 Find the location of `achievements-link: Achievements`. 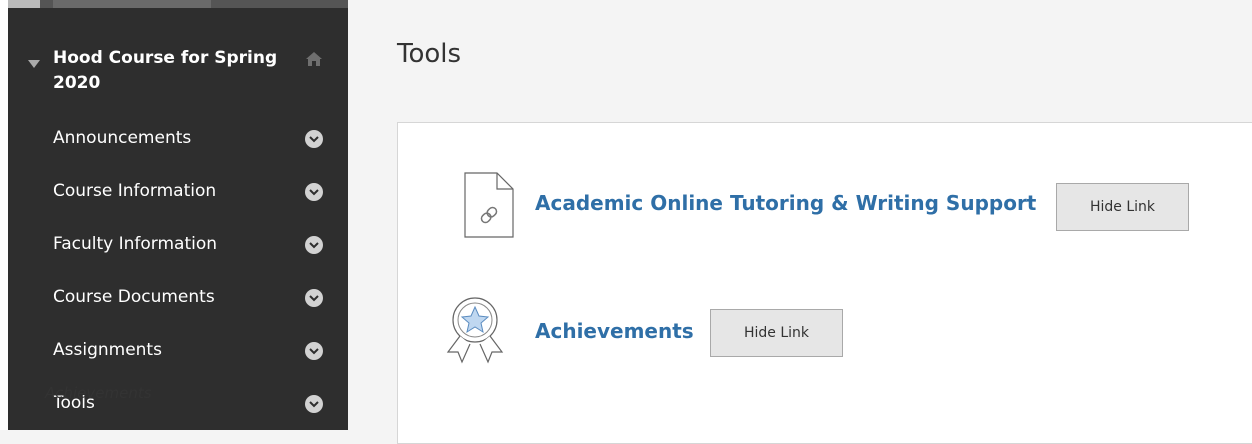

achievements-link: Achievements is located at coordinates (614, 331).